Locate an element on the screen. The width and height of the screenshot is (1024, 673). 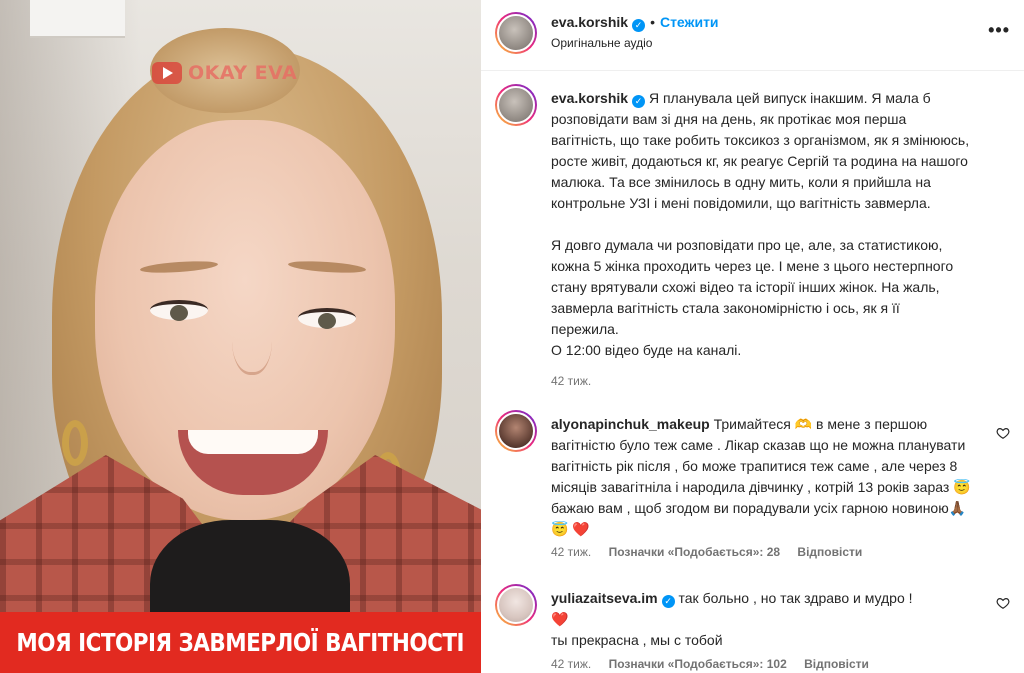
caption-paragraph-3: О 12:00 відео буде на каналі. is located at coordinates (646, 350).